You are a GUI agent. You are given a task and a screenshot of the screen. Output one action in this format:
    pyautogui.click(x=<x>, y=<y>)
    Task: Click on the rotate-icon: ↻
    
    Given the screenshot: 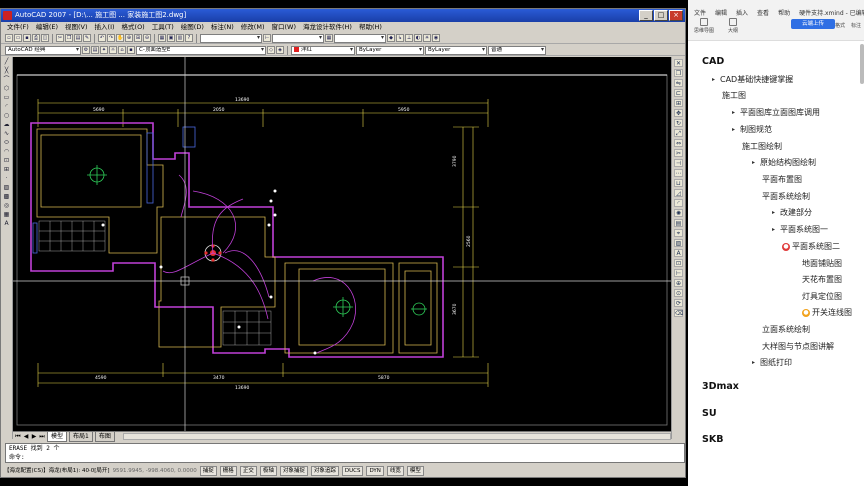 What is the action you would take?
    pyautogui.click(x=678, y=123)
    